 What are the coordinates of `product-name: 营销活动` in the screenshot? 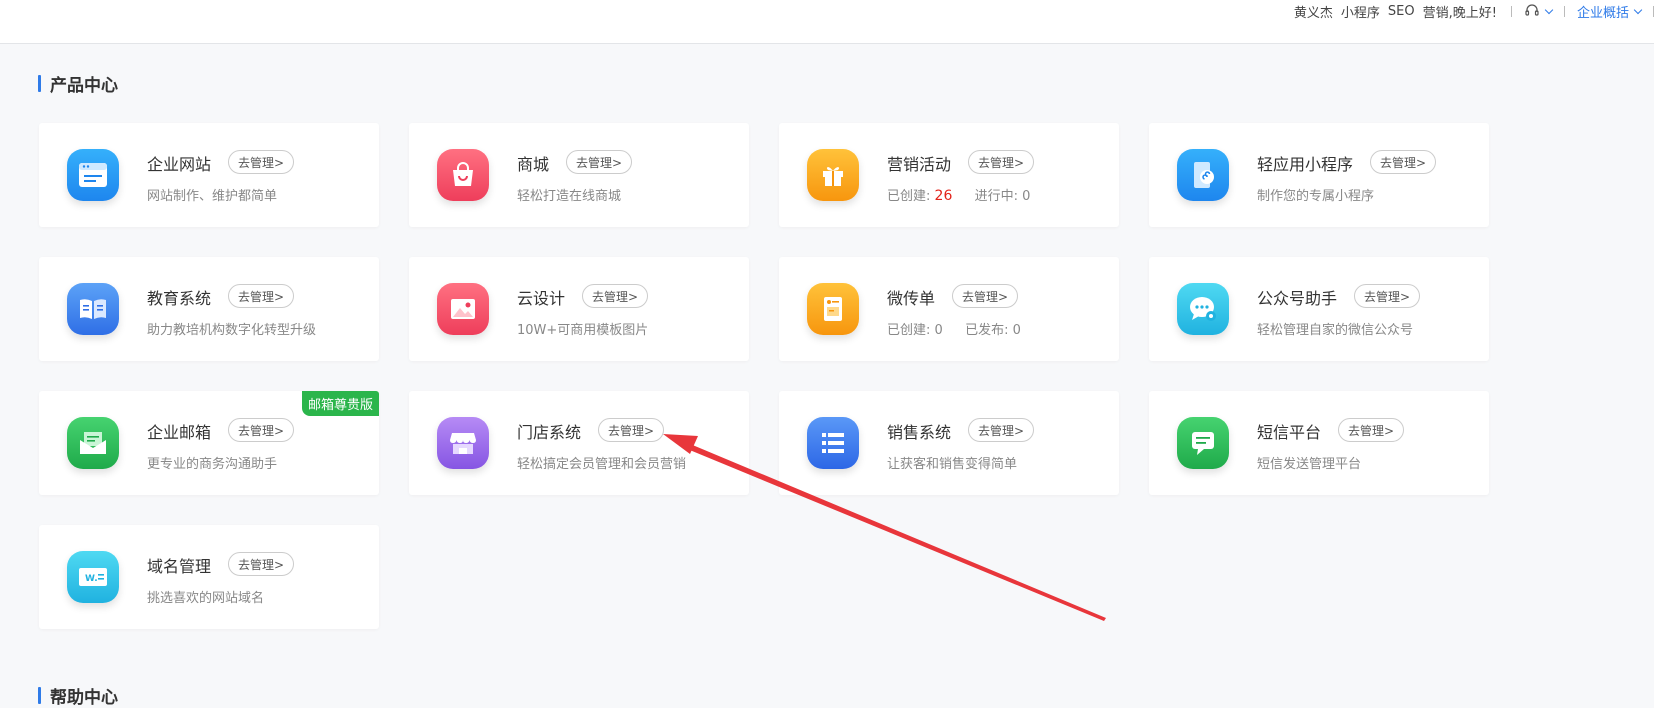 It's located at (919, 164).